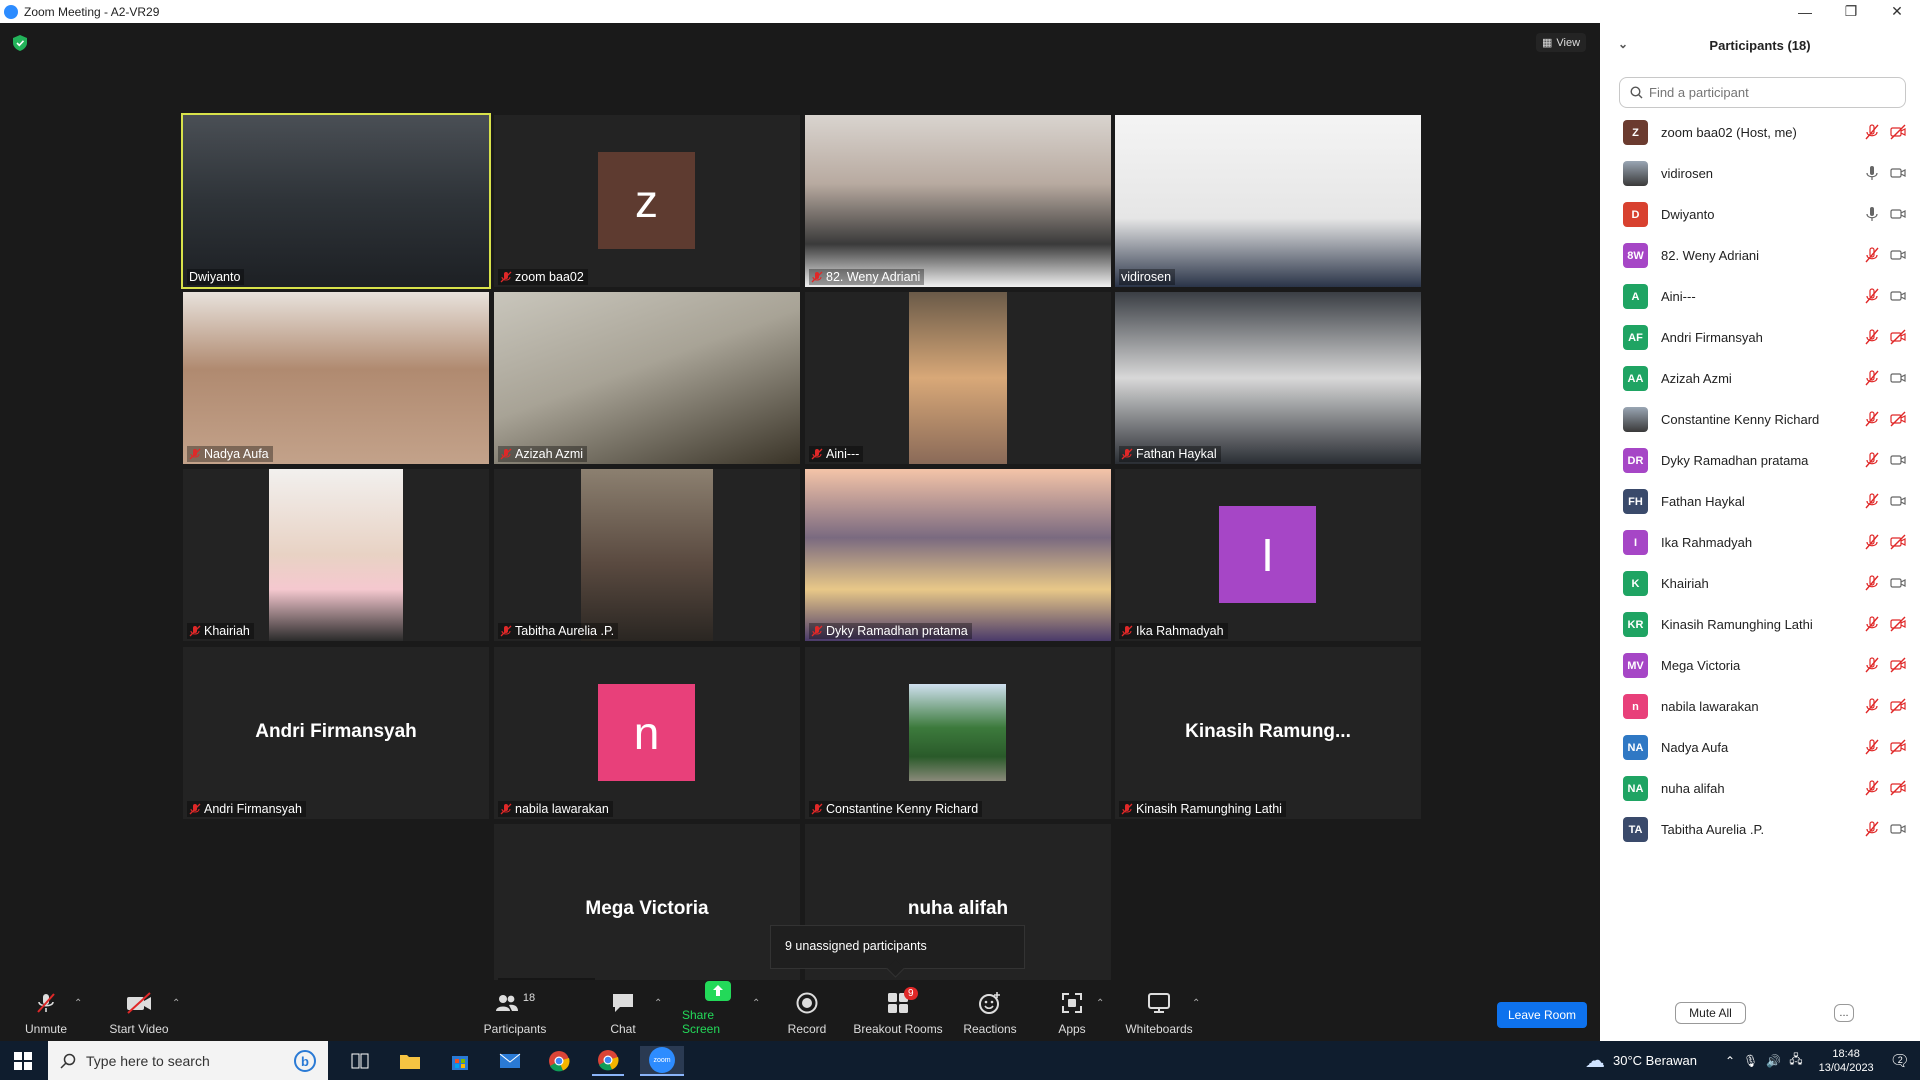  What do you see at coordinates (1730, 1061) in the screenshot?
I see `tray-chevron-icon: ⌃` at bounding box center [1730, 1061].